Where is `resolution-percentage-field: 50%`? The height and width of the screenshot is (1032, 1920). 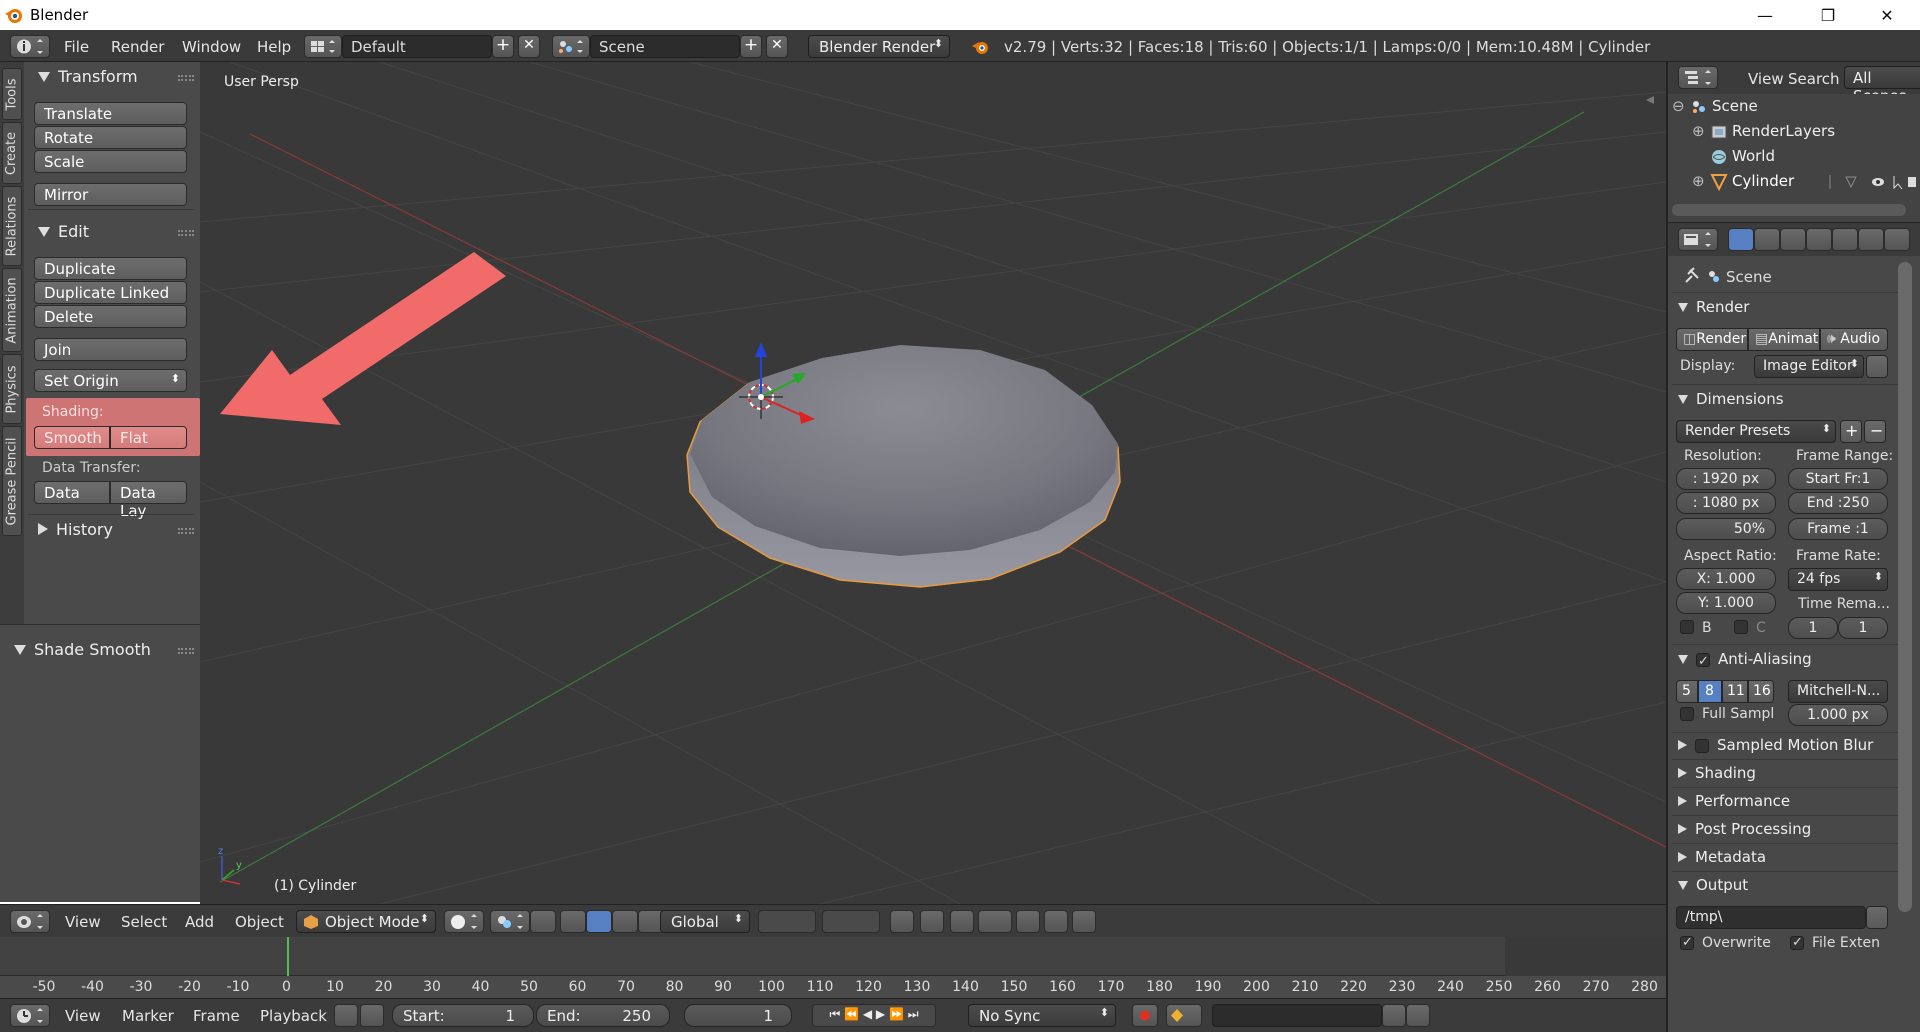 resolution-percentage-field: 50% is located at coordinates (1726, 529).